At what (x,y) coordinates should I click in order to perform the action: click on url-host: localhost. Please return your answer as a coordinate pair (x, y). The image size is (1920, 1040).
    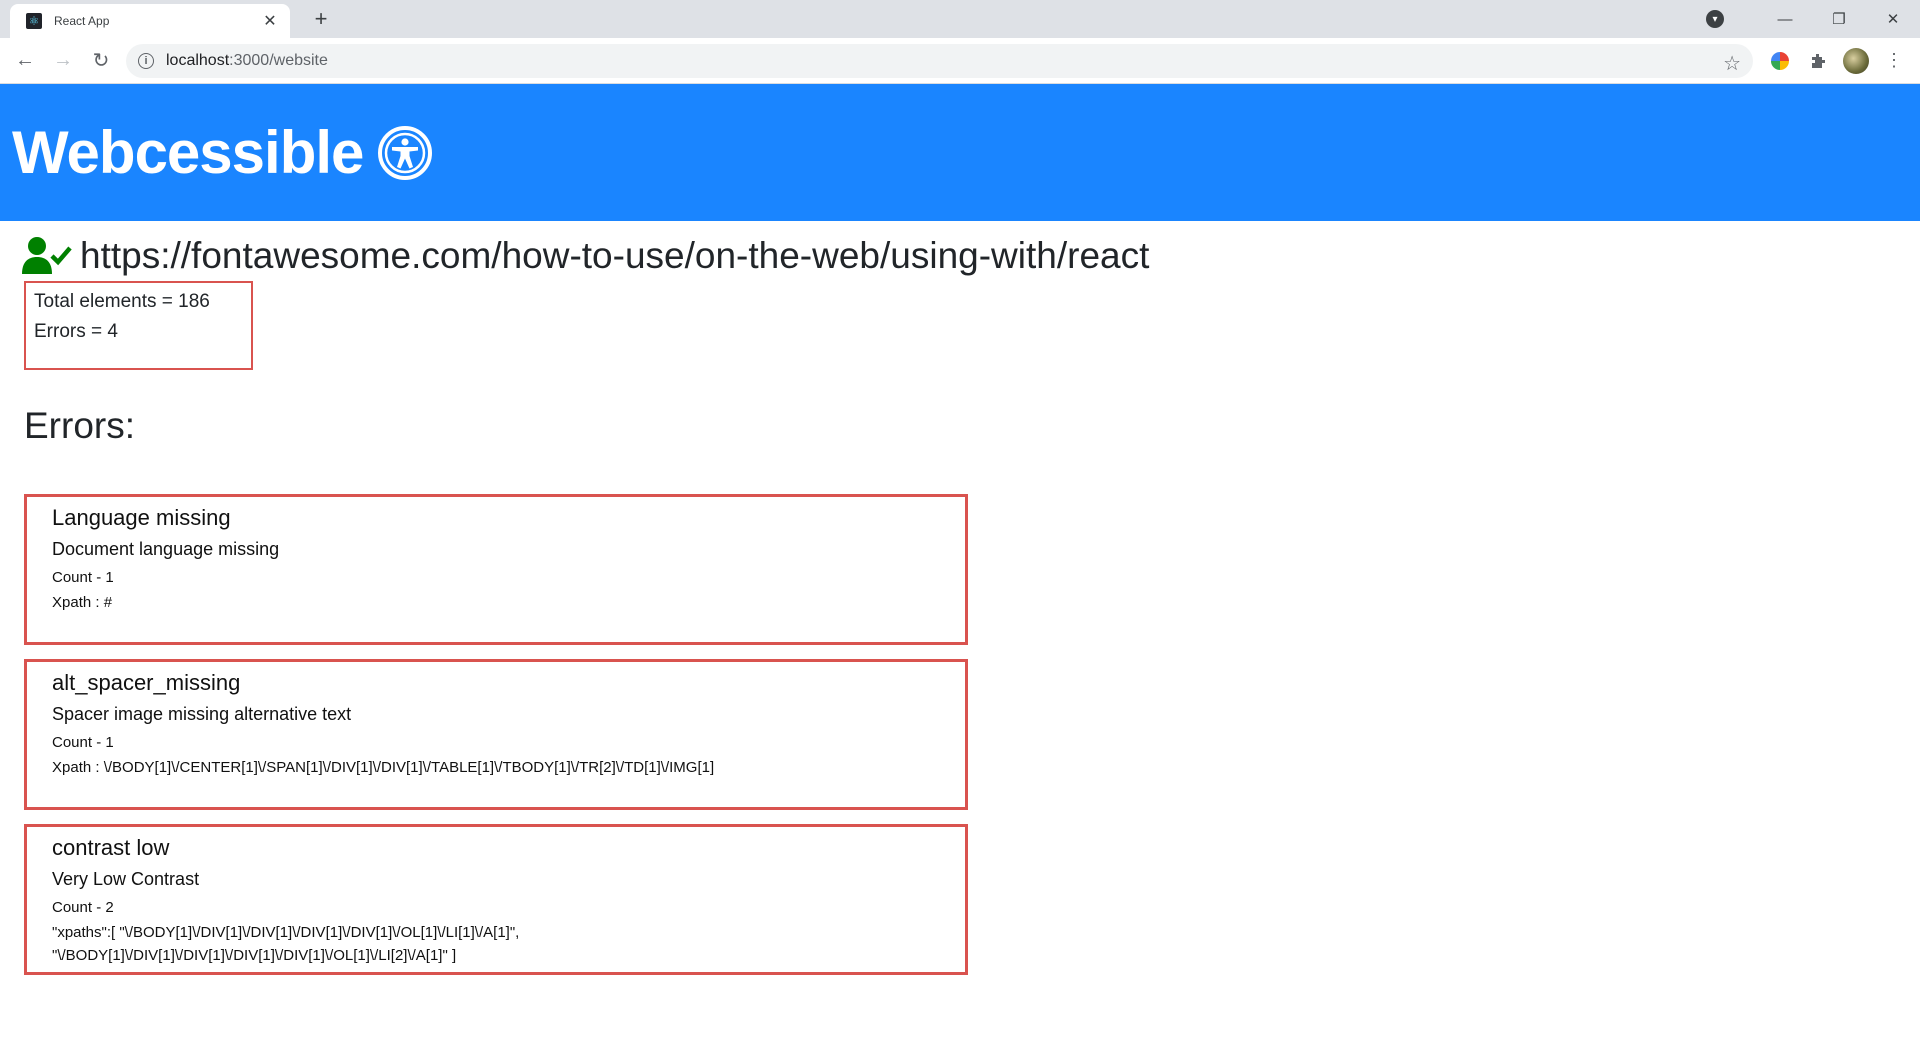
    Looking at the image, I should click on (198, 60).